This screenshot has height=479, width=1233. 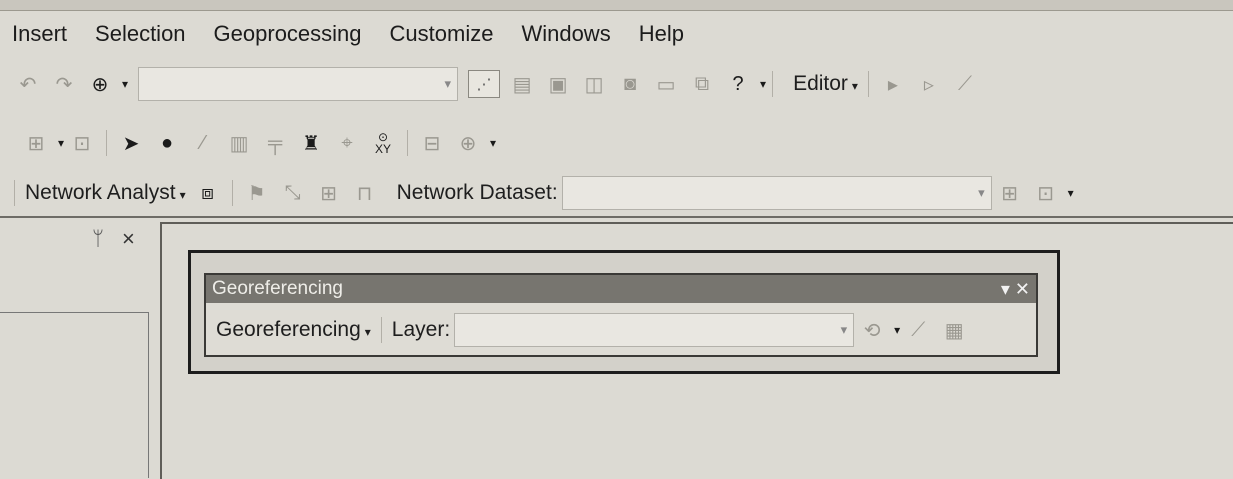 I want to click on select-features-icon: ⊞, so click(x=36, y=143).